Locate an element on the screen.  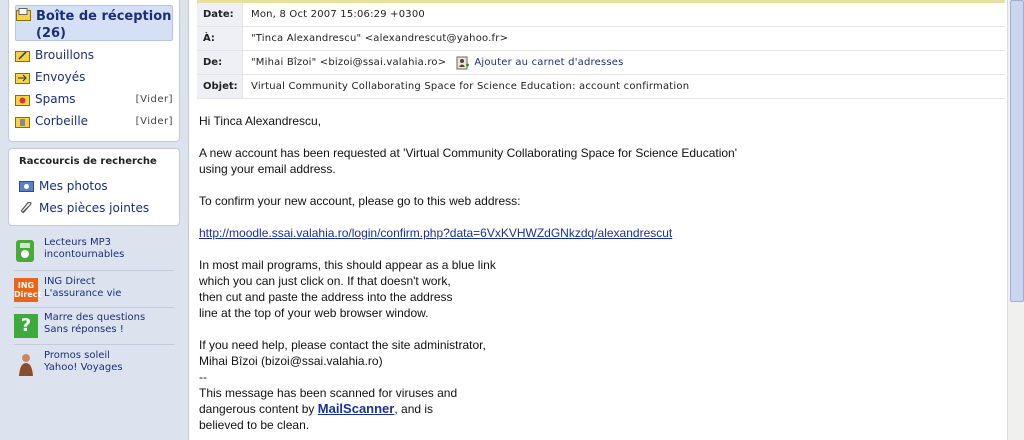
shortcut-my-attachments: Mes pièces jointes is located at coordinates (84, 208).